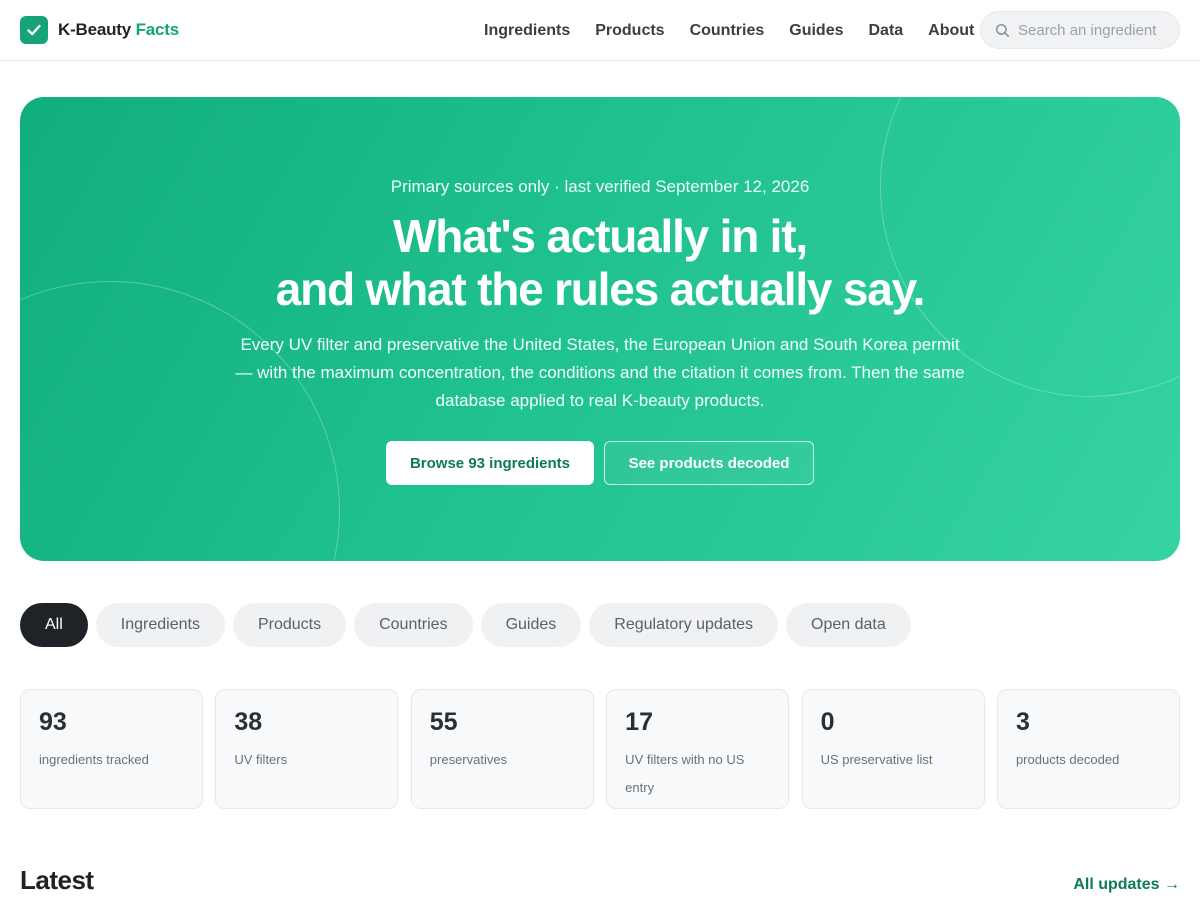 The image size is (1200, 900). I want to click on browse-ingredients-button: Browse 93 ingredients, so click(490, 463).